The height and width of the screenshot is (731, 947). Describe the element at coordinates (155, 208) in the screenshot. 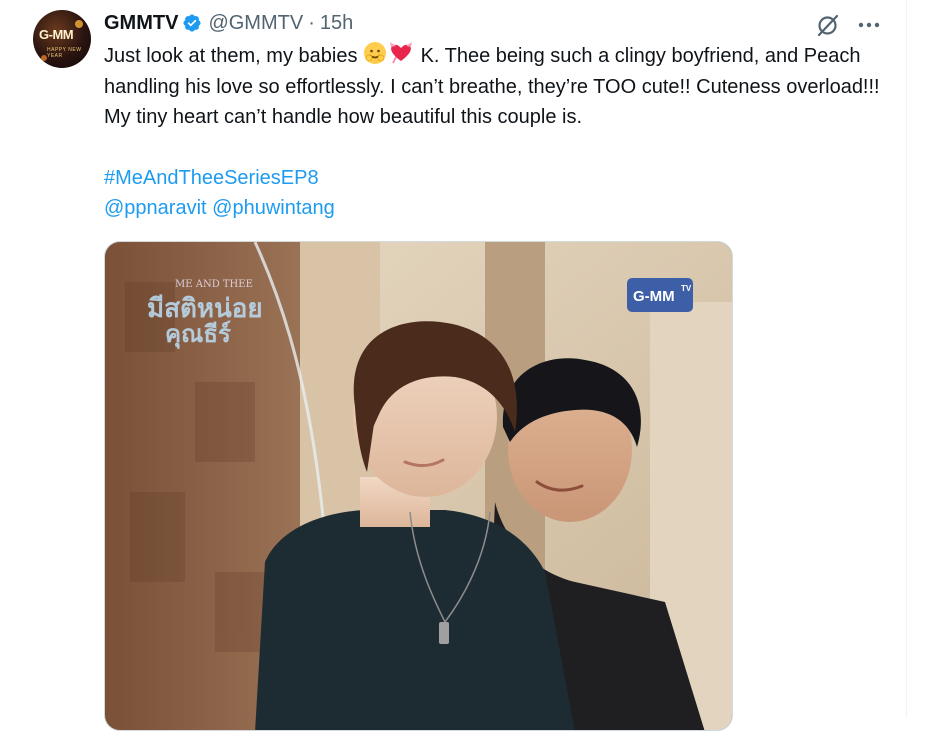

I see `mention-link-ppnaravit: @ppnaravit` at that location.